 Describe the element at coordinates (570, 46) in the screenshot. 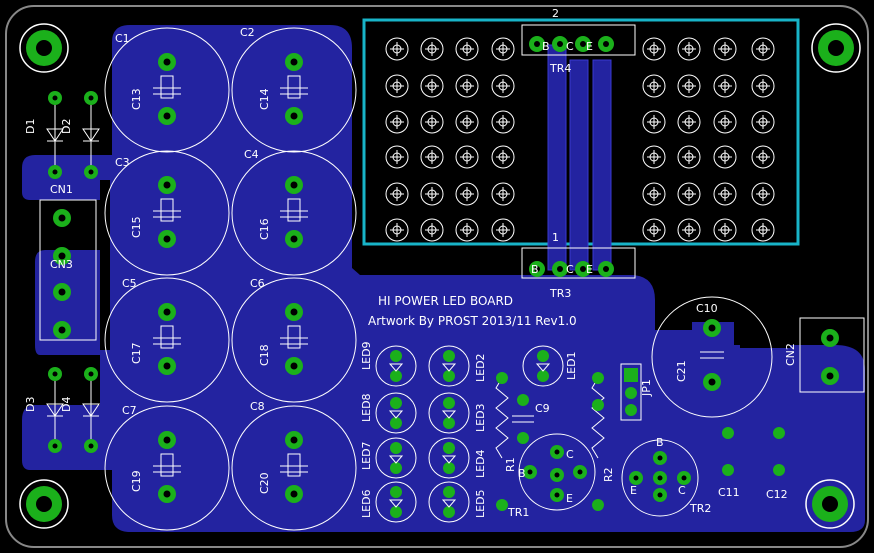

I see `tr4-pin-c: C` at that location.